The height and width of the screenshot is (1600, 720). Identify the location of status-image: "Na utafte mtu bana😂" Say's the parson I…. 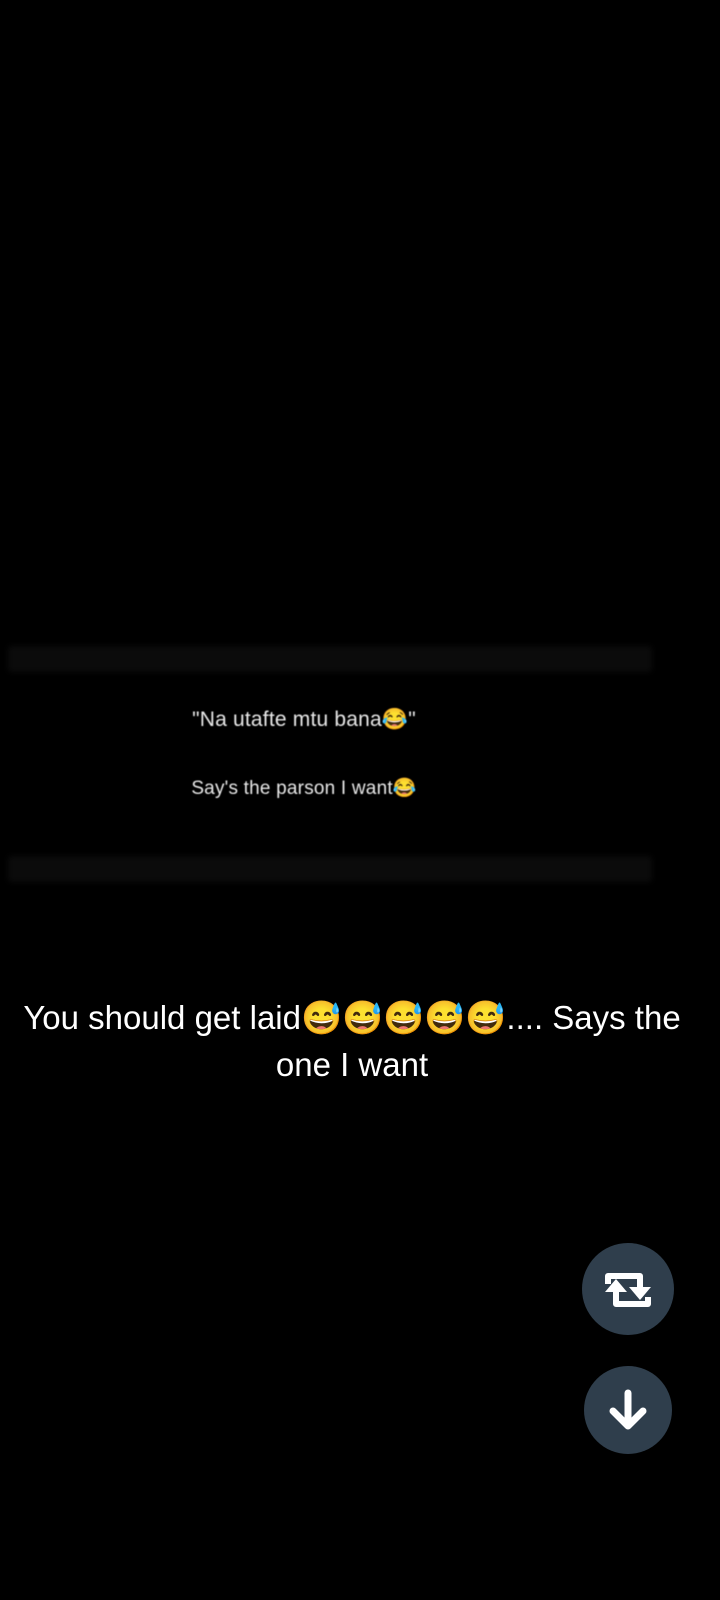
(328, 761).